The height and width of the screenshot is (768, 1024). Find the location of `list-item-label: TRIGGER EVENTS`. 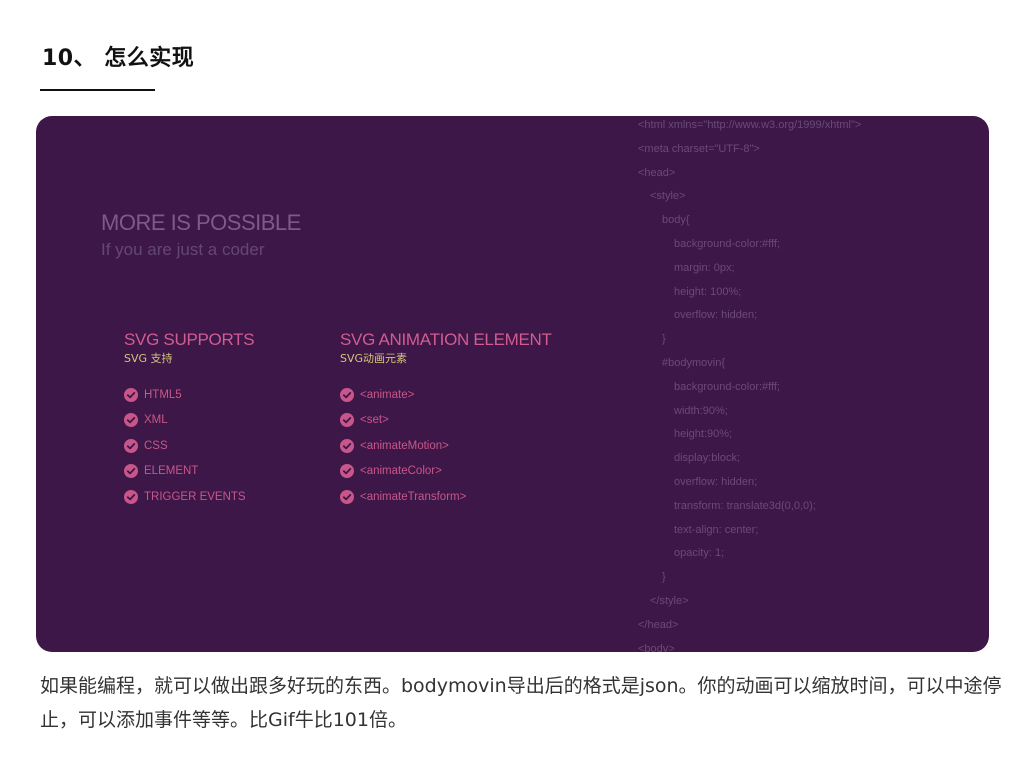

list-item-label: TRIGGER EVENTS is located at coordinates (195, 496).